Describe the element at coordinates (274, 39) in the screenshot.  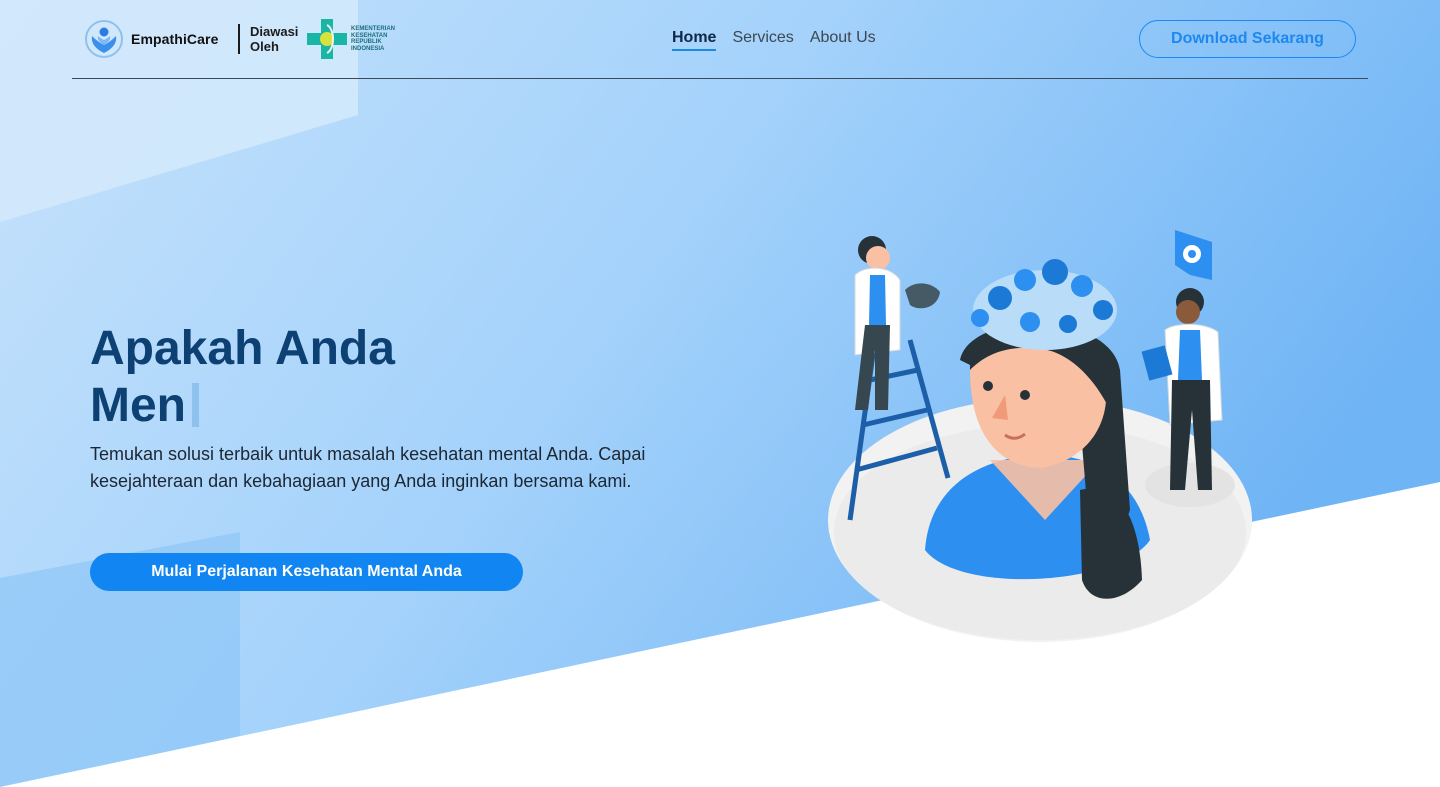
I see `supervised-label: Diawasi Oleh` at that location.